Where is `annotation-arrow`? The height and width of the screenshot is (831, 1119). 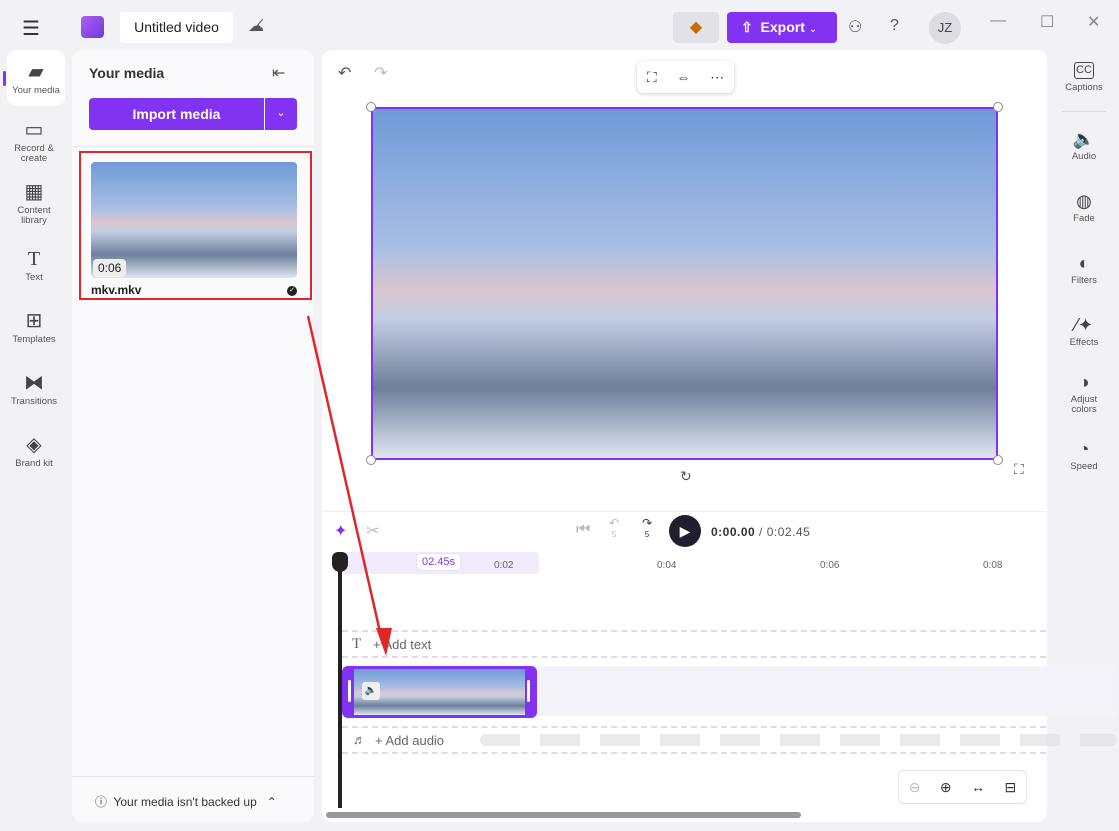
annotation-arrow is located at coordinates (349, 485).